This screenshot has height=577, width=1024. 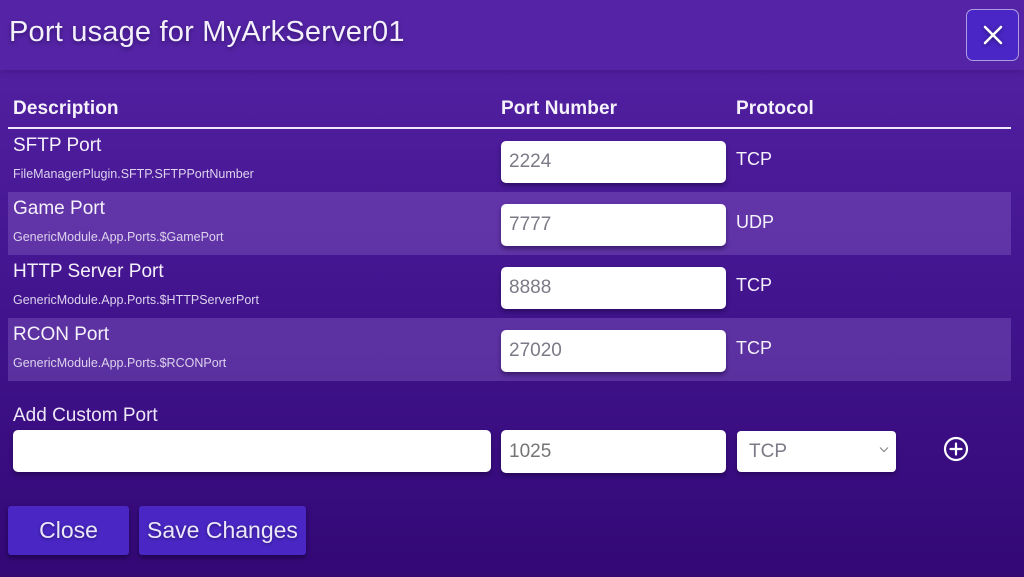 I want to click on port-key: GenericModule.App.Ports.$RCONPort, so click(x=120, y=363).